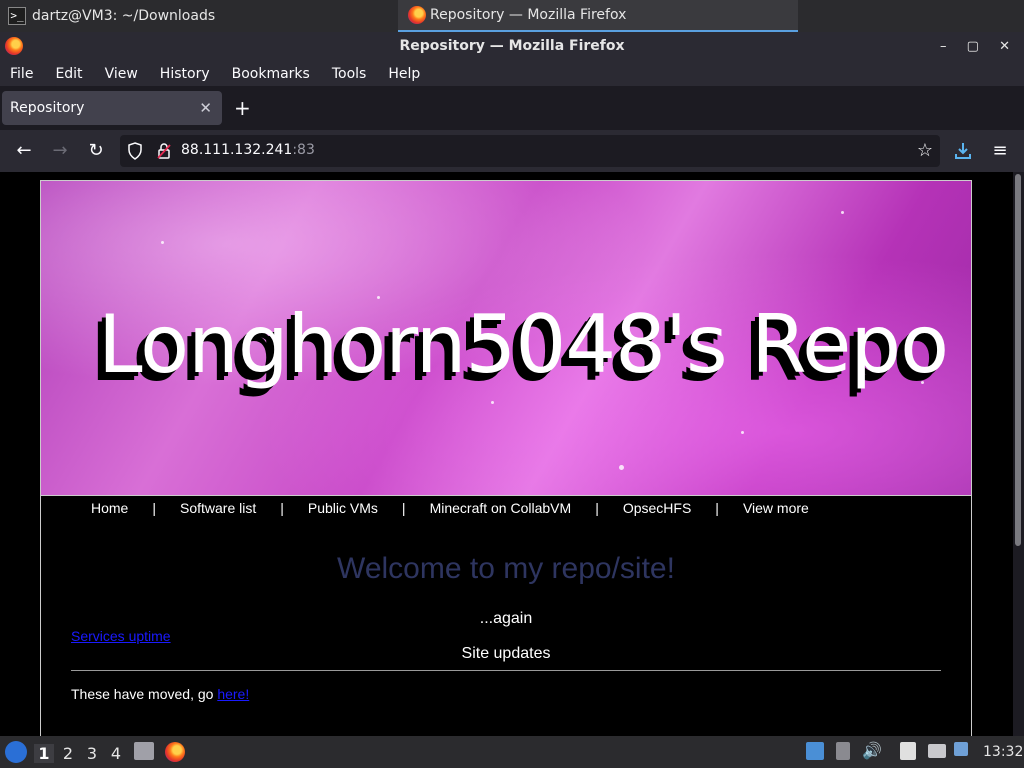 The height and width of the screenshot is (768, 1024). Describe the element at coordinates (116, 753) in the screenshot. I see `workspace-4: 4` at that location.